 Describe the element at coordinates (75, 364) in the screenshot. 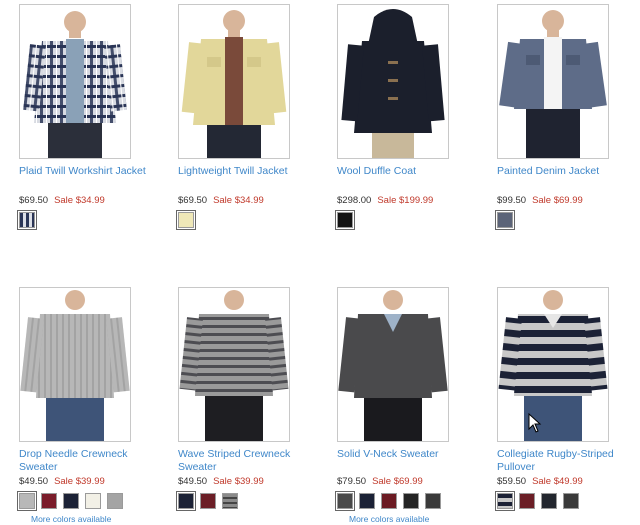

I see `gray-crewneck-photo` at that location.